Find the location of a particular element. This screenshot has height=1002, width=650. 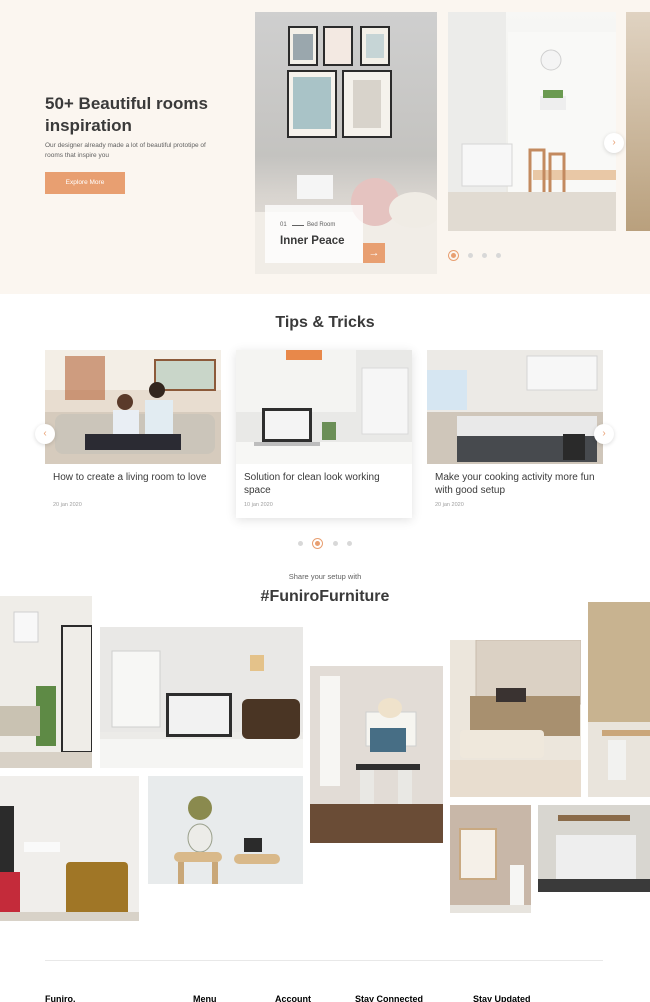

footer-brand: Funiro. is located at coordinates (60, 998).